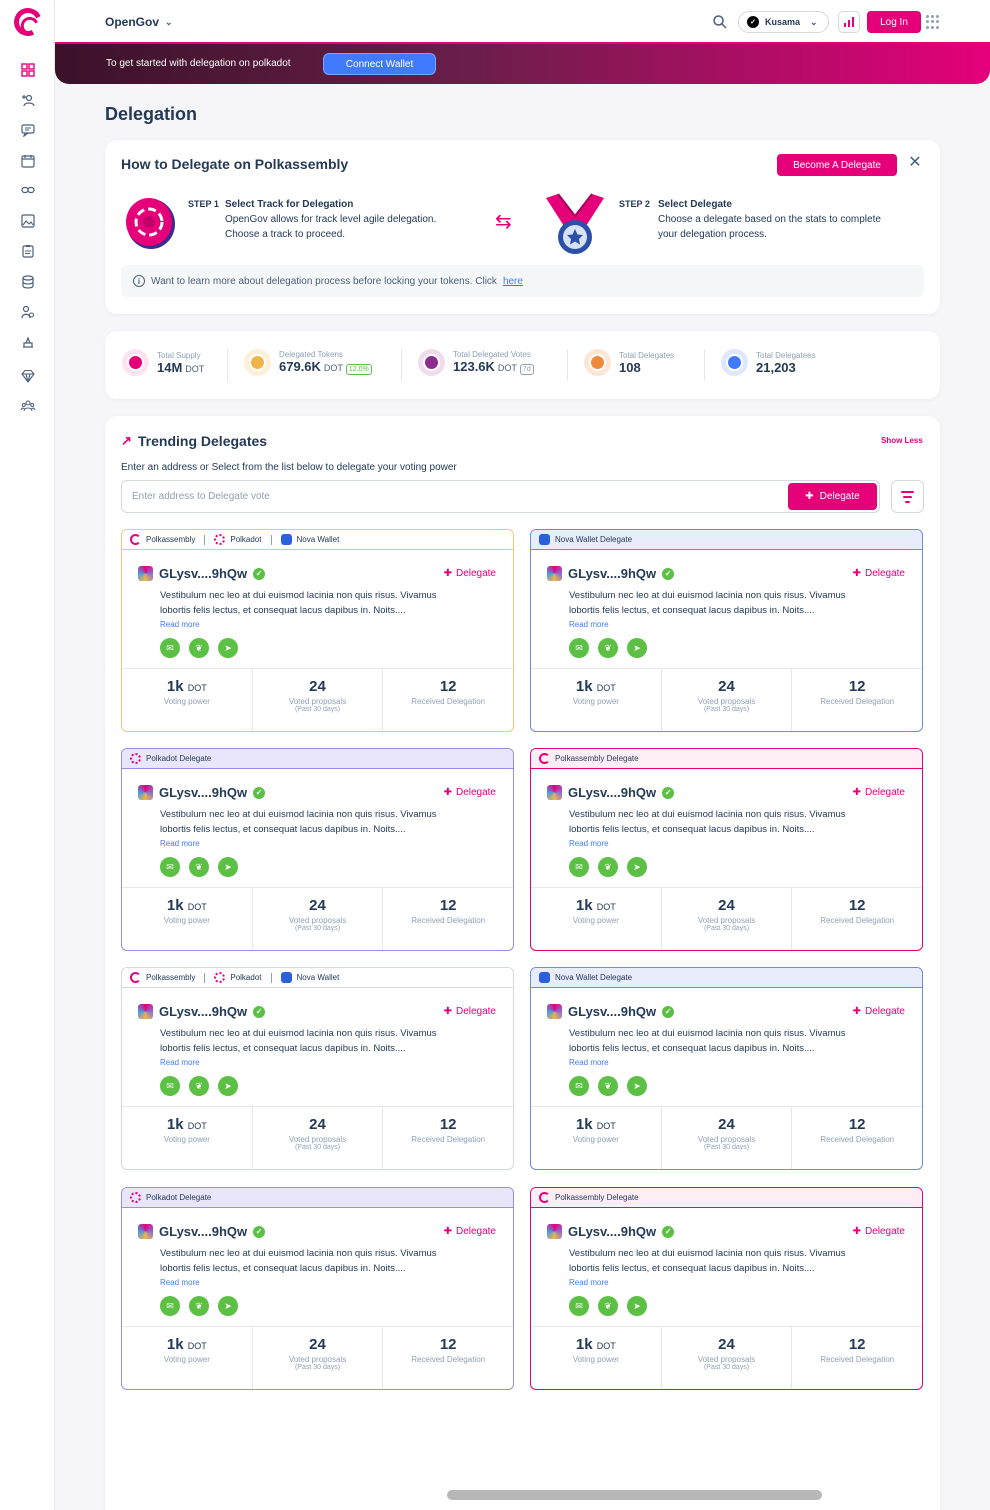 Image resolution: width=990 pixels, height=1510 pixels. I want to click on clipboard-icon, so click(28, 251).